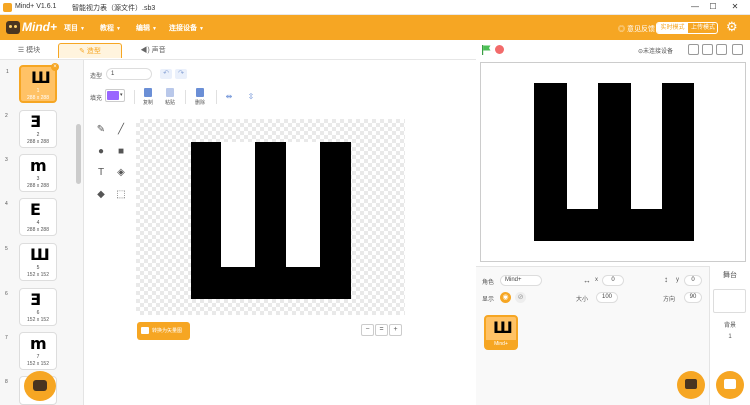 This screenshot has width=750, height=405. Describe the element at coordinates (121, 195) in the screenshot. I see `select-icon: ⬚` at that location.